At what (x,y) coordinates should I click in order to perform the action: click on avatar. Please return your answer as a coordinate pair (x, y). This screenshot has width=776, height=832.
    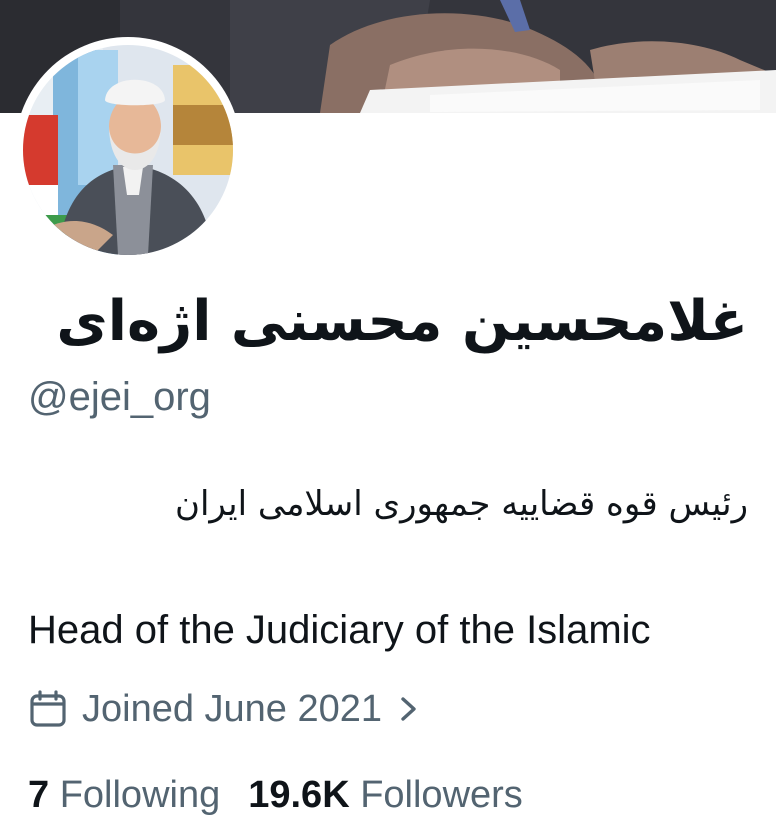
    Looking at the image, I should click on (128, 150).